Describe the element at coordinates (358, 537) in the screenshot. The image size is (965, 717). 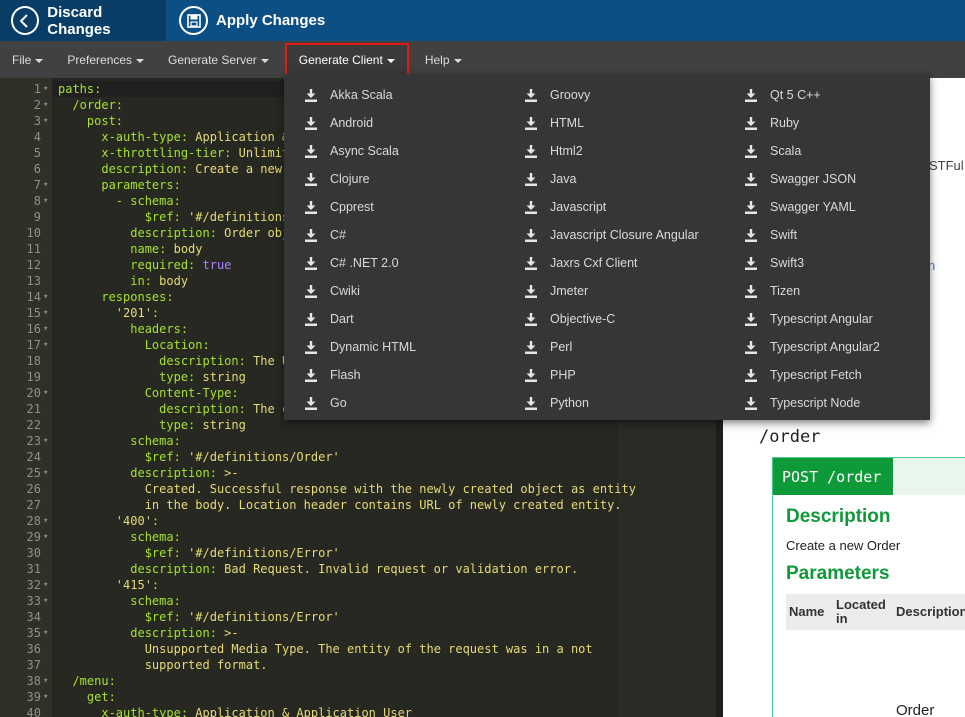
I see `code-line: 29 ▾ schema:` at that location.